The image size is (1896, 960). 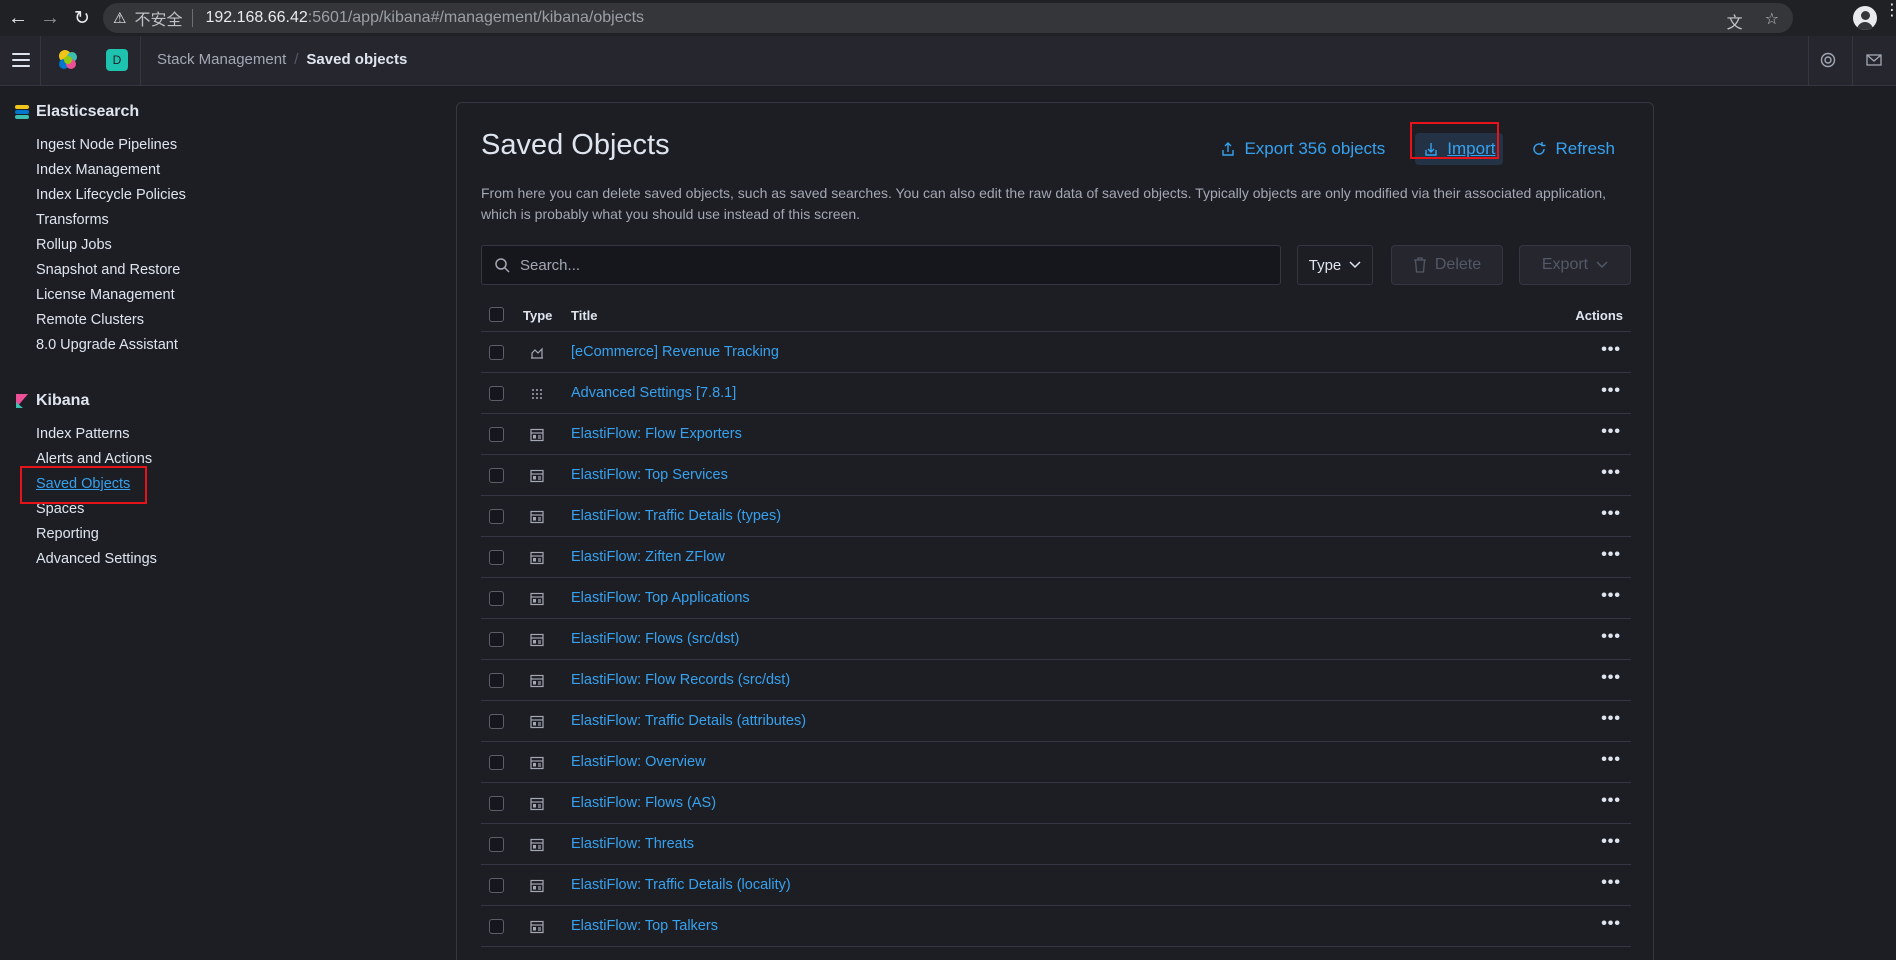 I want to click on highlight-box-saved-objects, so click(x=83, y=485).